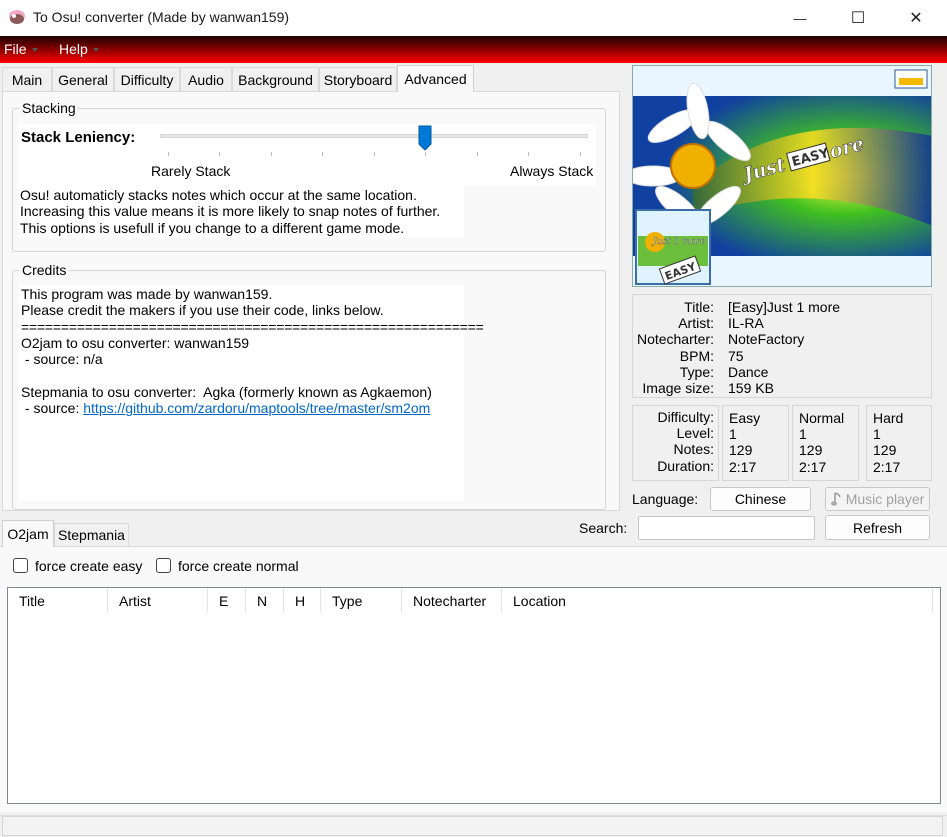  Describe the element at coordinates (158, 600) in the screenshot. I see `column-header-artist: Artist` at that location.